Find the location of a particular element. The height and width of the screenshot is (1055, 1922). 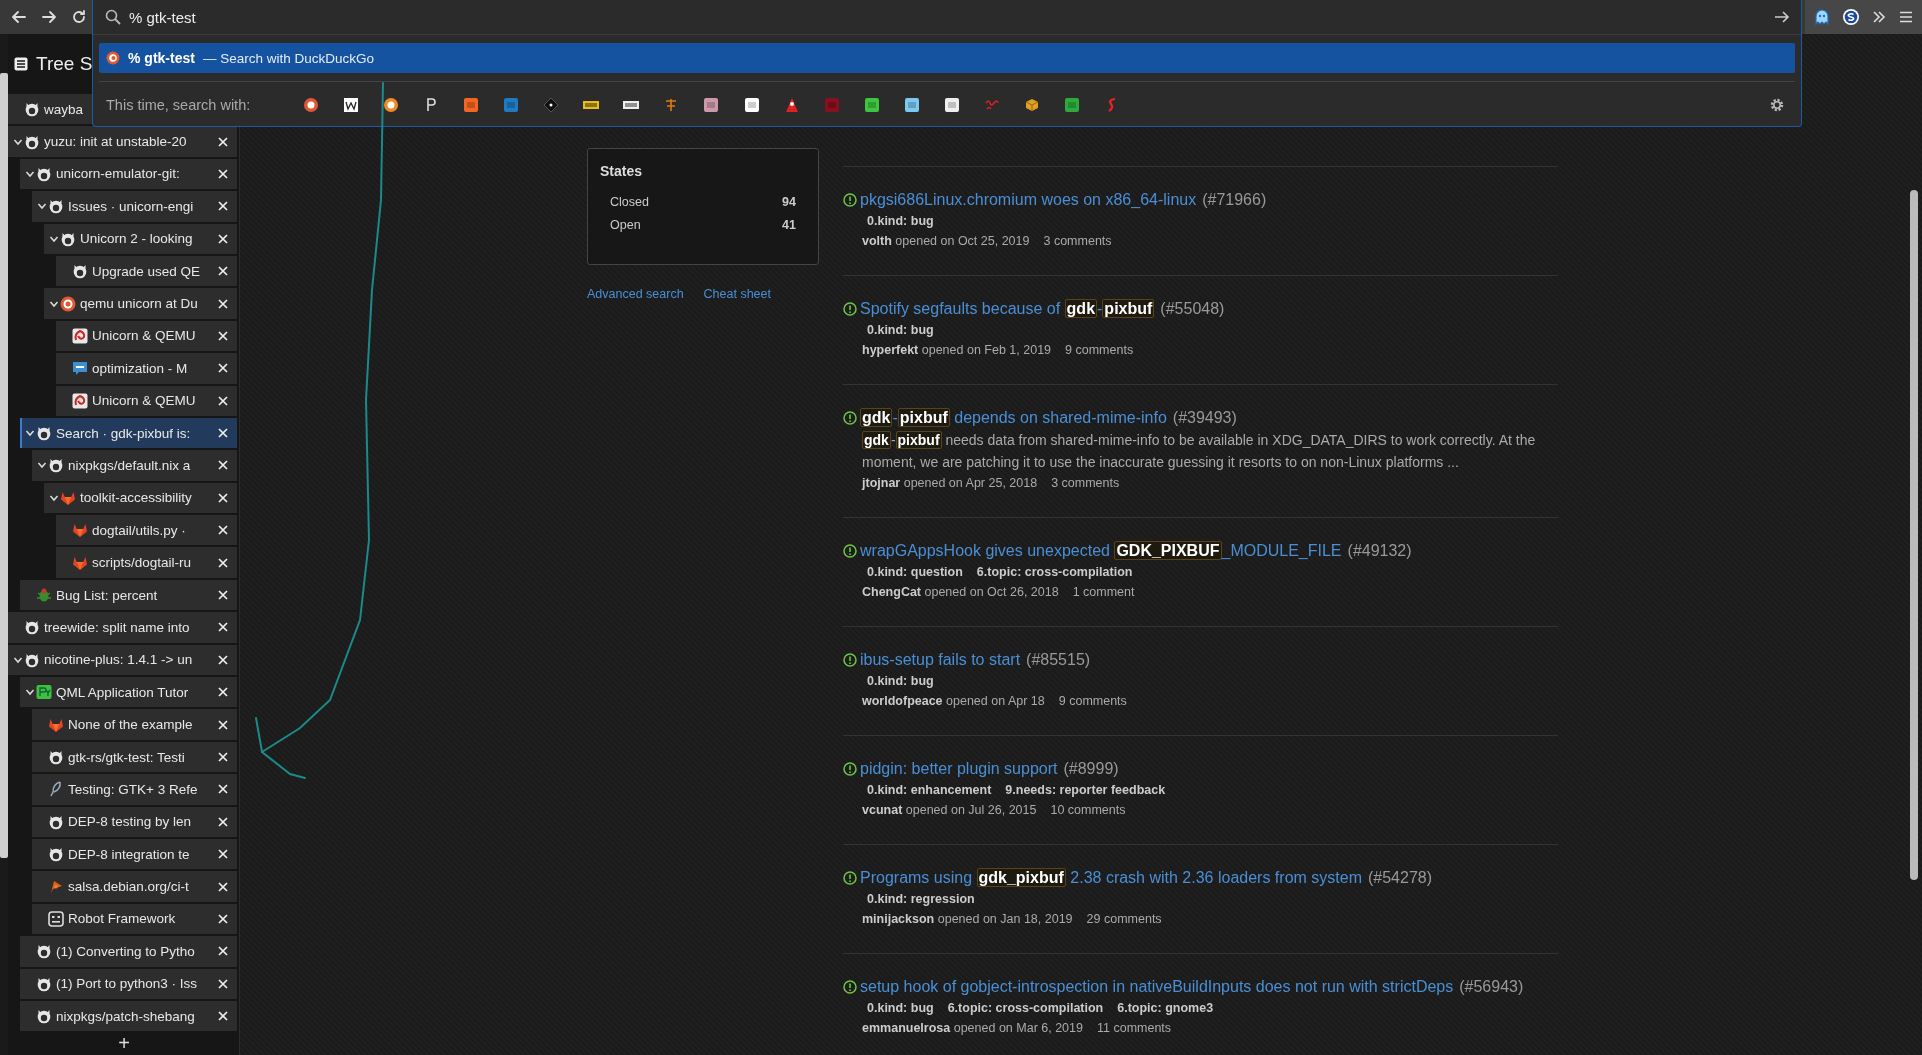

issue-title-link: Spotify segfaults because of gdk-pixbuf is located at coordinates (1007, 309).